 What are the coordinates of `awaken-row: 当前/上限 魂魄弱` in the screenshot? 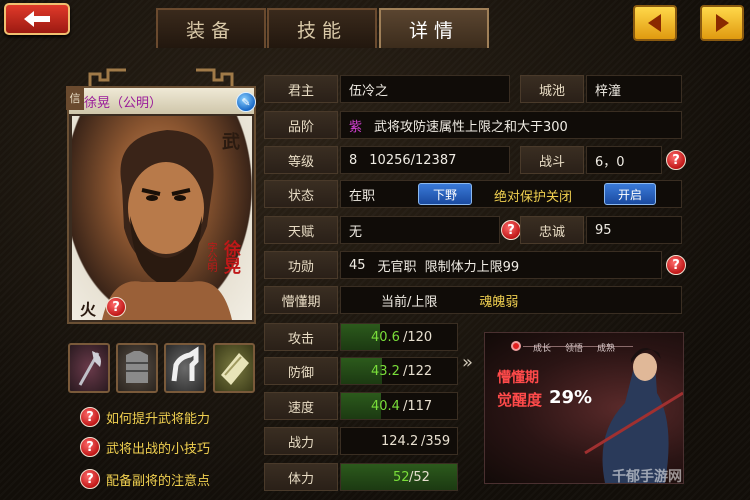 It's located at (511, 300).